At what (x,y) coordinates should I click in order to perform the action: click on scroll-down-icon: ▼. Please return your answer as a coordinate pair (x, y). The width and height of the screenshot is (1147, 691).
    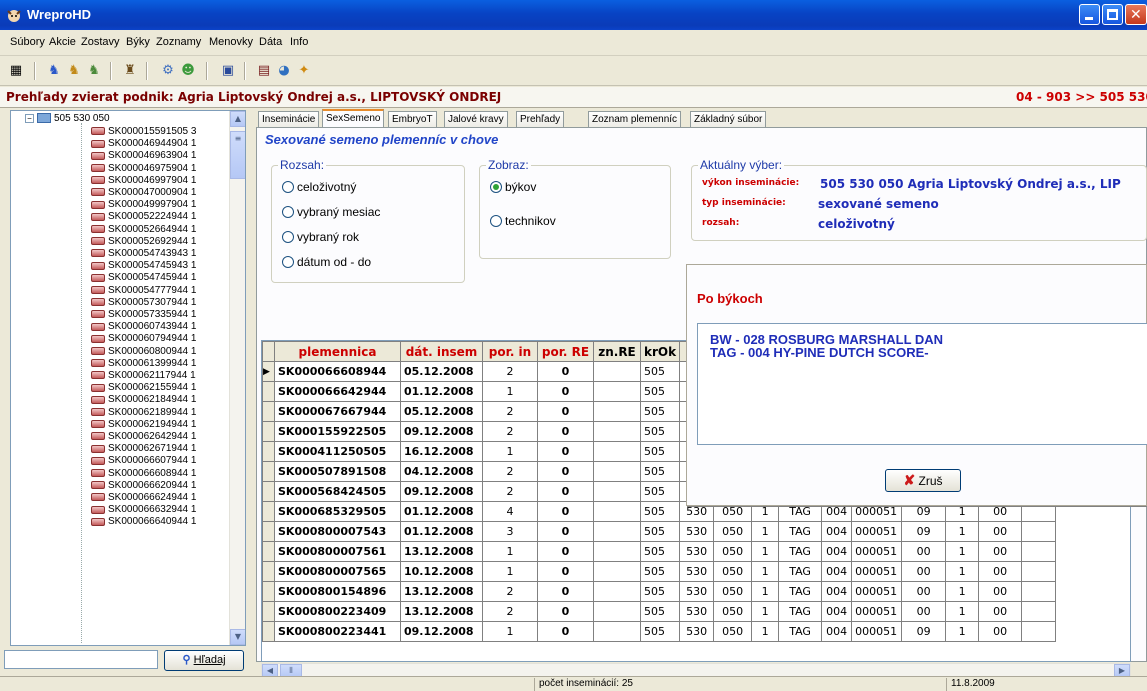
    Looking at the image, I should click on (237, 637).